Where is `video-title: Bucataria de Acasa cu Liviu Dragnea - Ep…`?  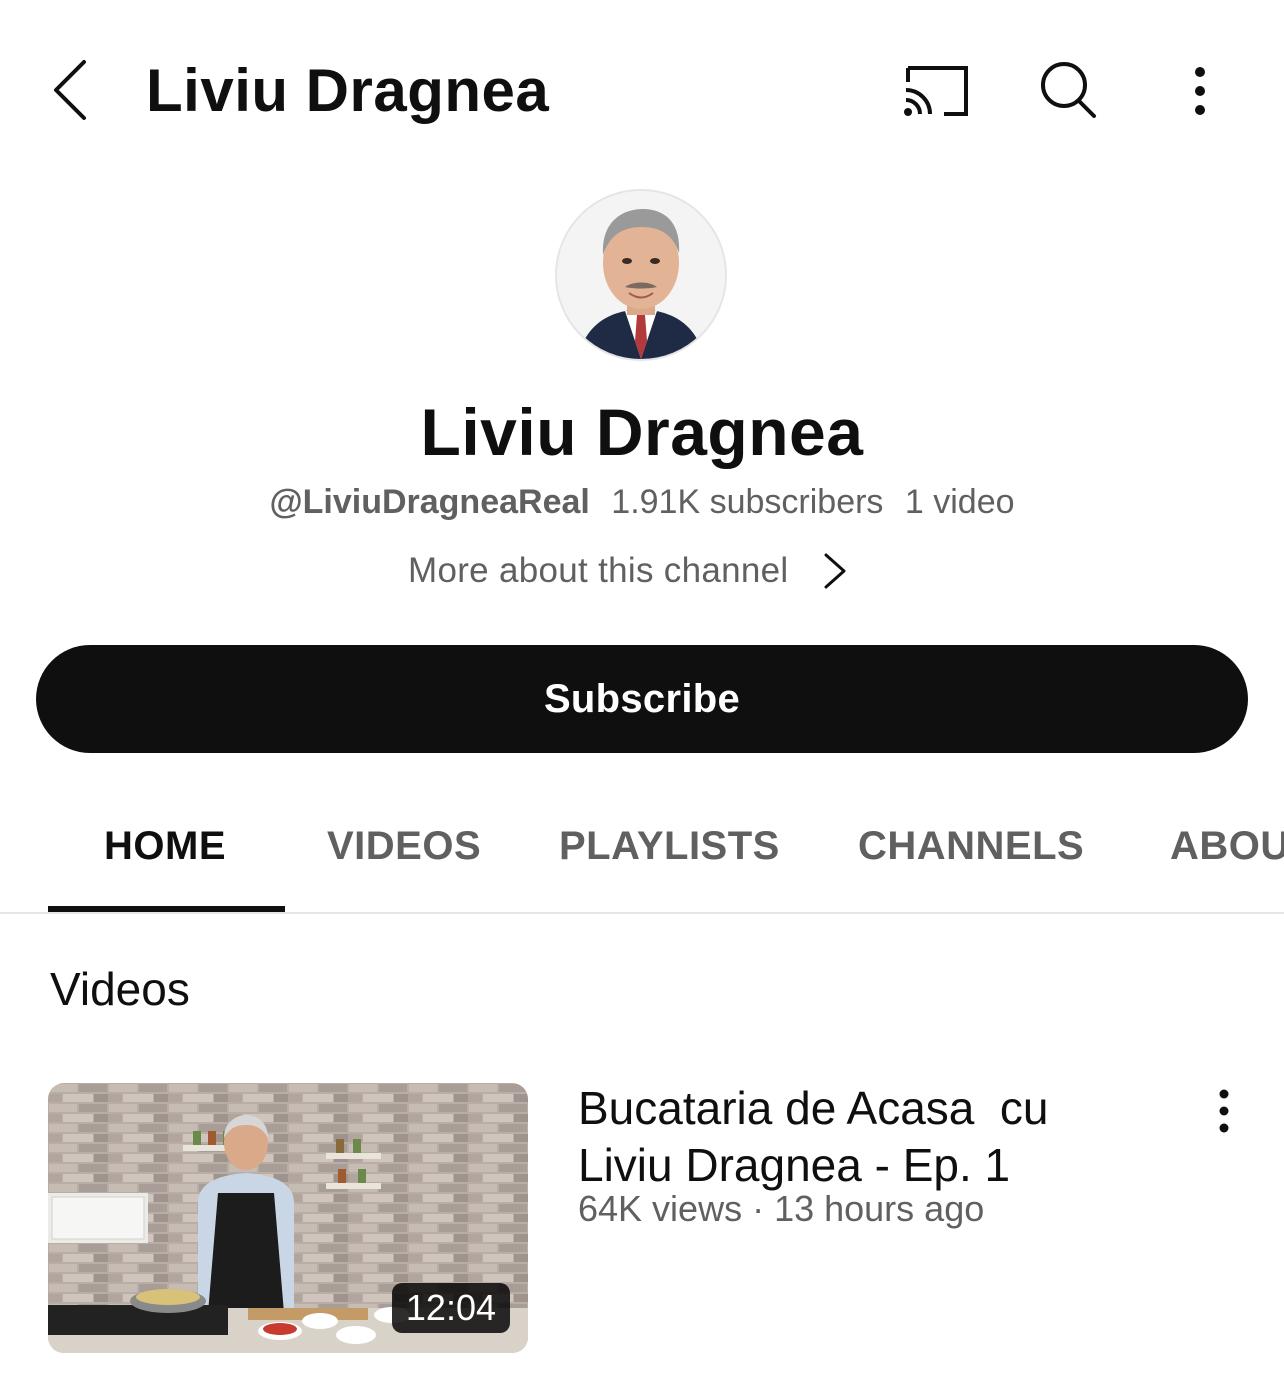 video-title: Bucataria de Acasa cu Liviu Dragnea - Ep… is located at coordinates (878, 1137).